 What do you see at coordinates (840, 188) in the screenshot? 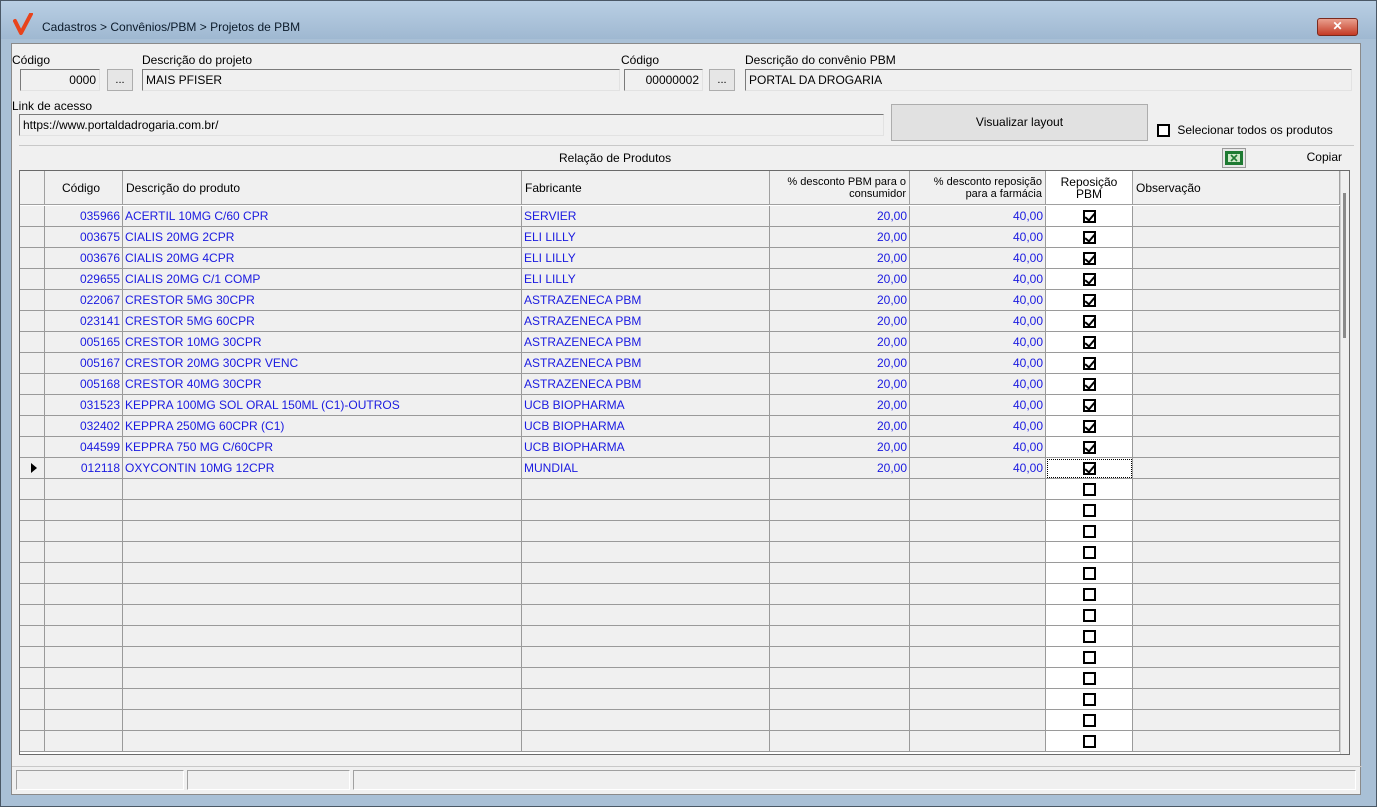
I see `header-desconto-pbm: % desconto PBM para o consumidor` at bounding box center [840, 188].